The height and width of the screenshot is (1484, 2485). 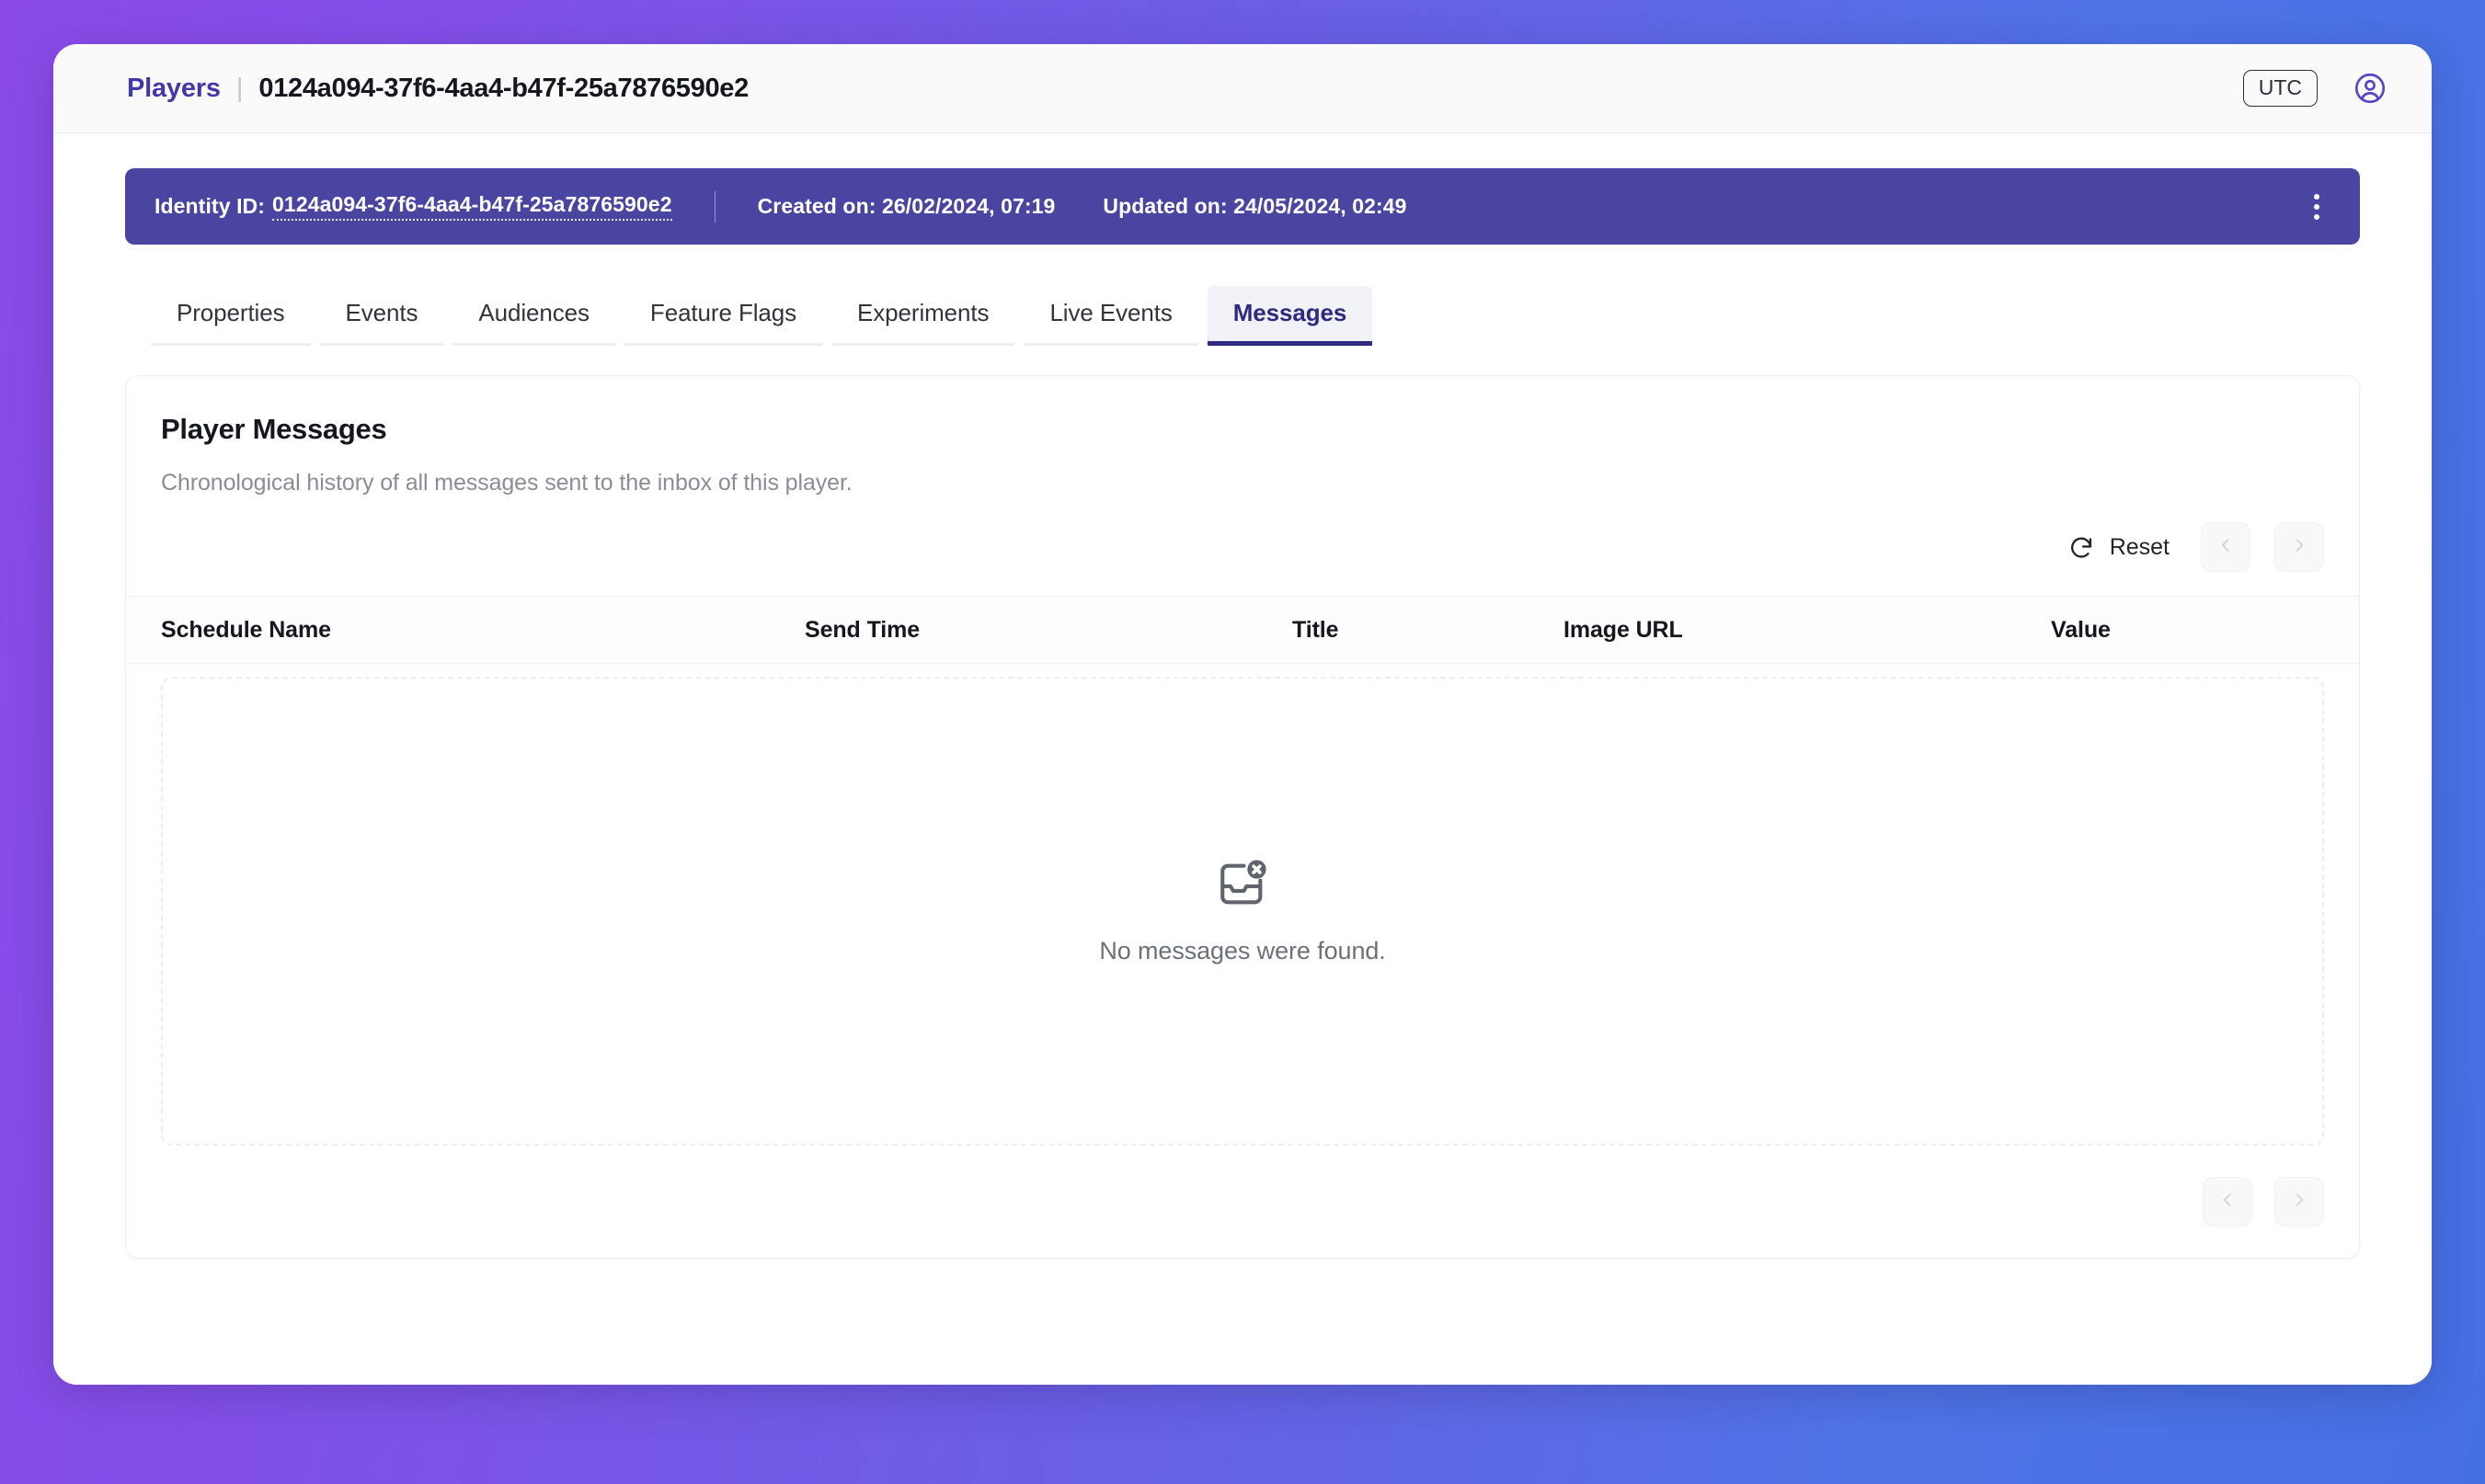 I want to click on tab-feature-flags: Feature Flags, so click(x=724, y=316).